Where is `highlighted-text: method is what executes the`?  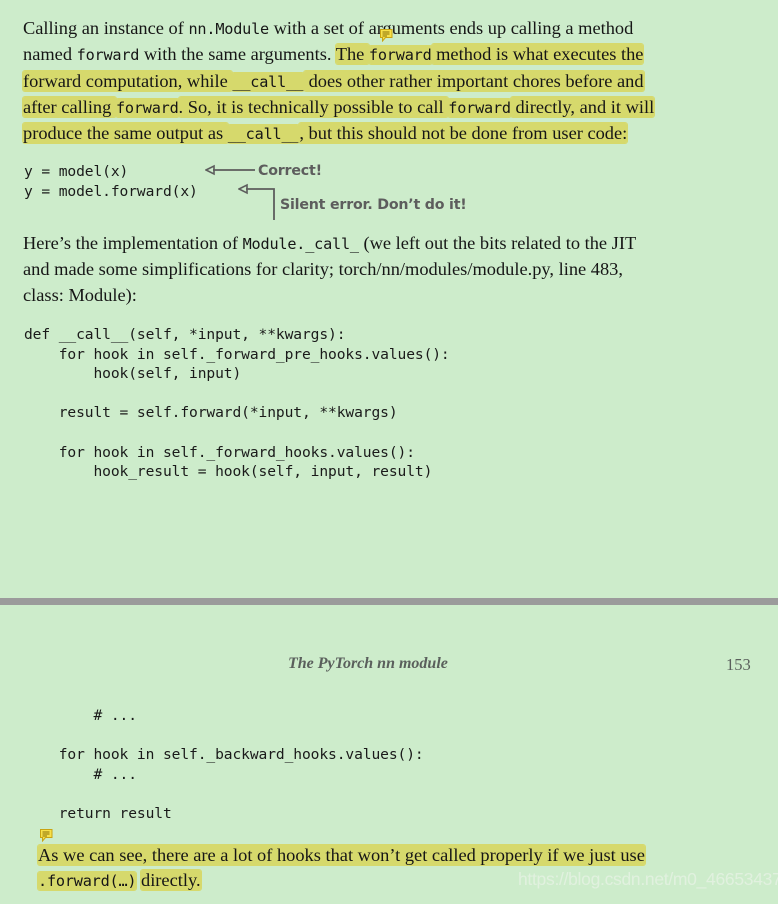 highlighted-text: method is what executes the is located at coordinates (537, 54).